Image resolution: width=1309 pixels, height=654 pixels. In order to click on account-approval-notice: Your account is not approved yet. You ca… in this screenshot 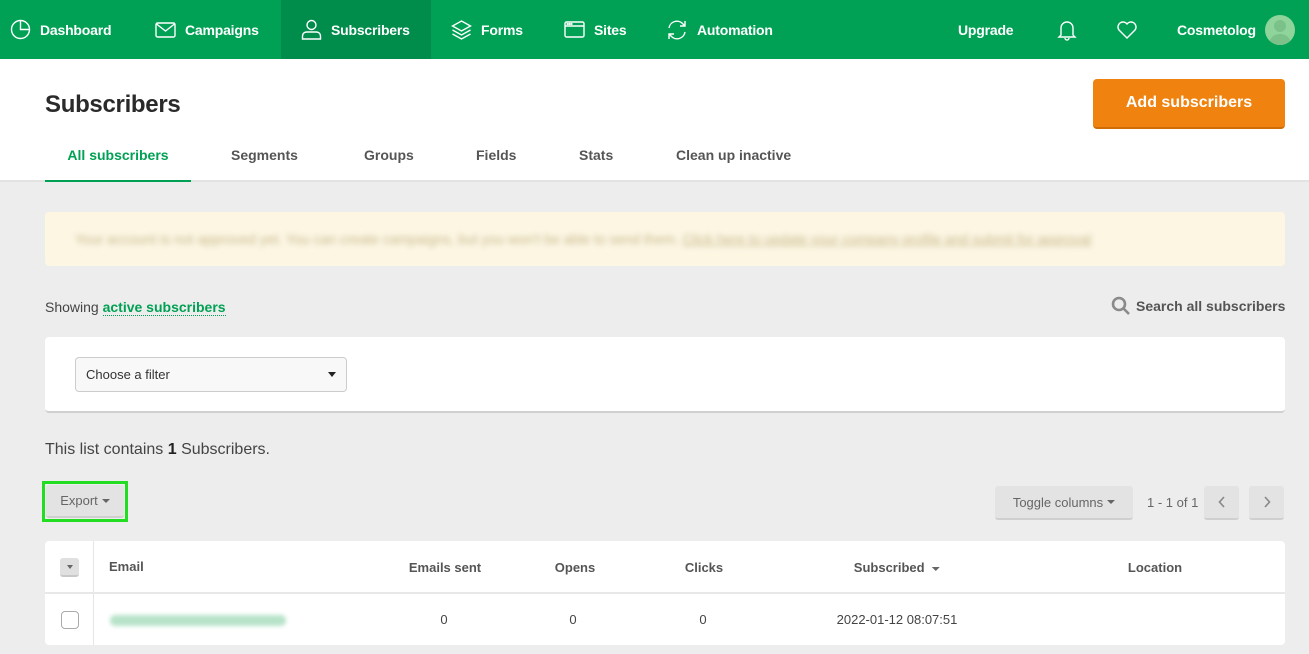, I will do `click(665, 239)`.